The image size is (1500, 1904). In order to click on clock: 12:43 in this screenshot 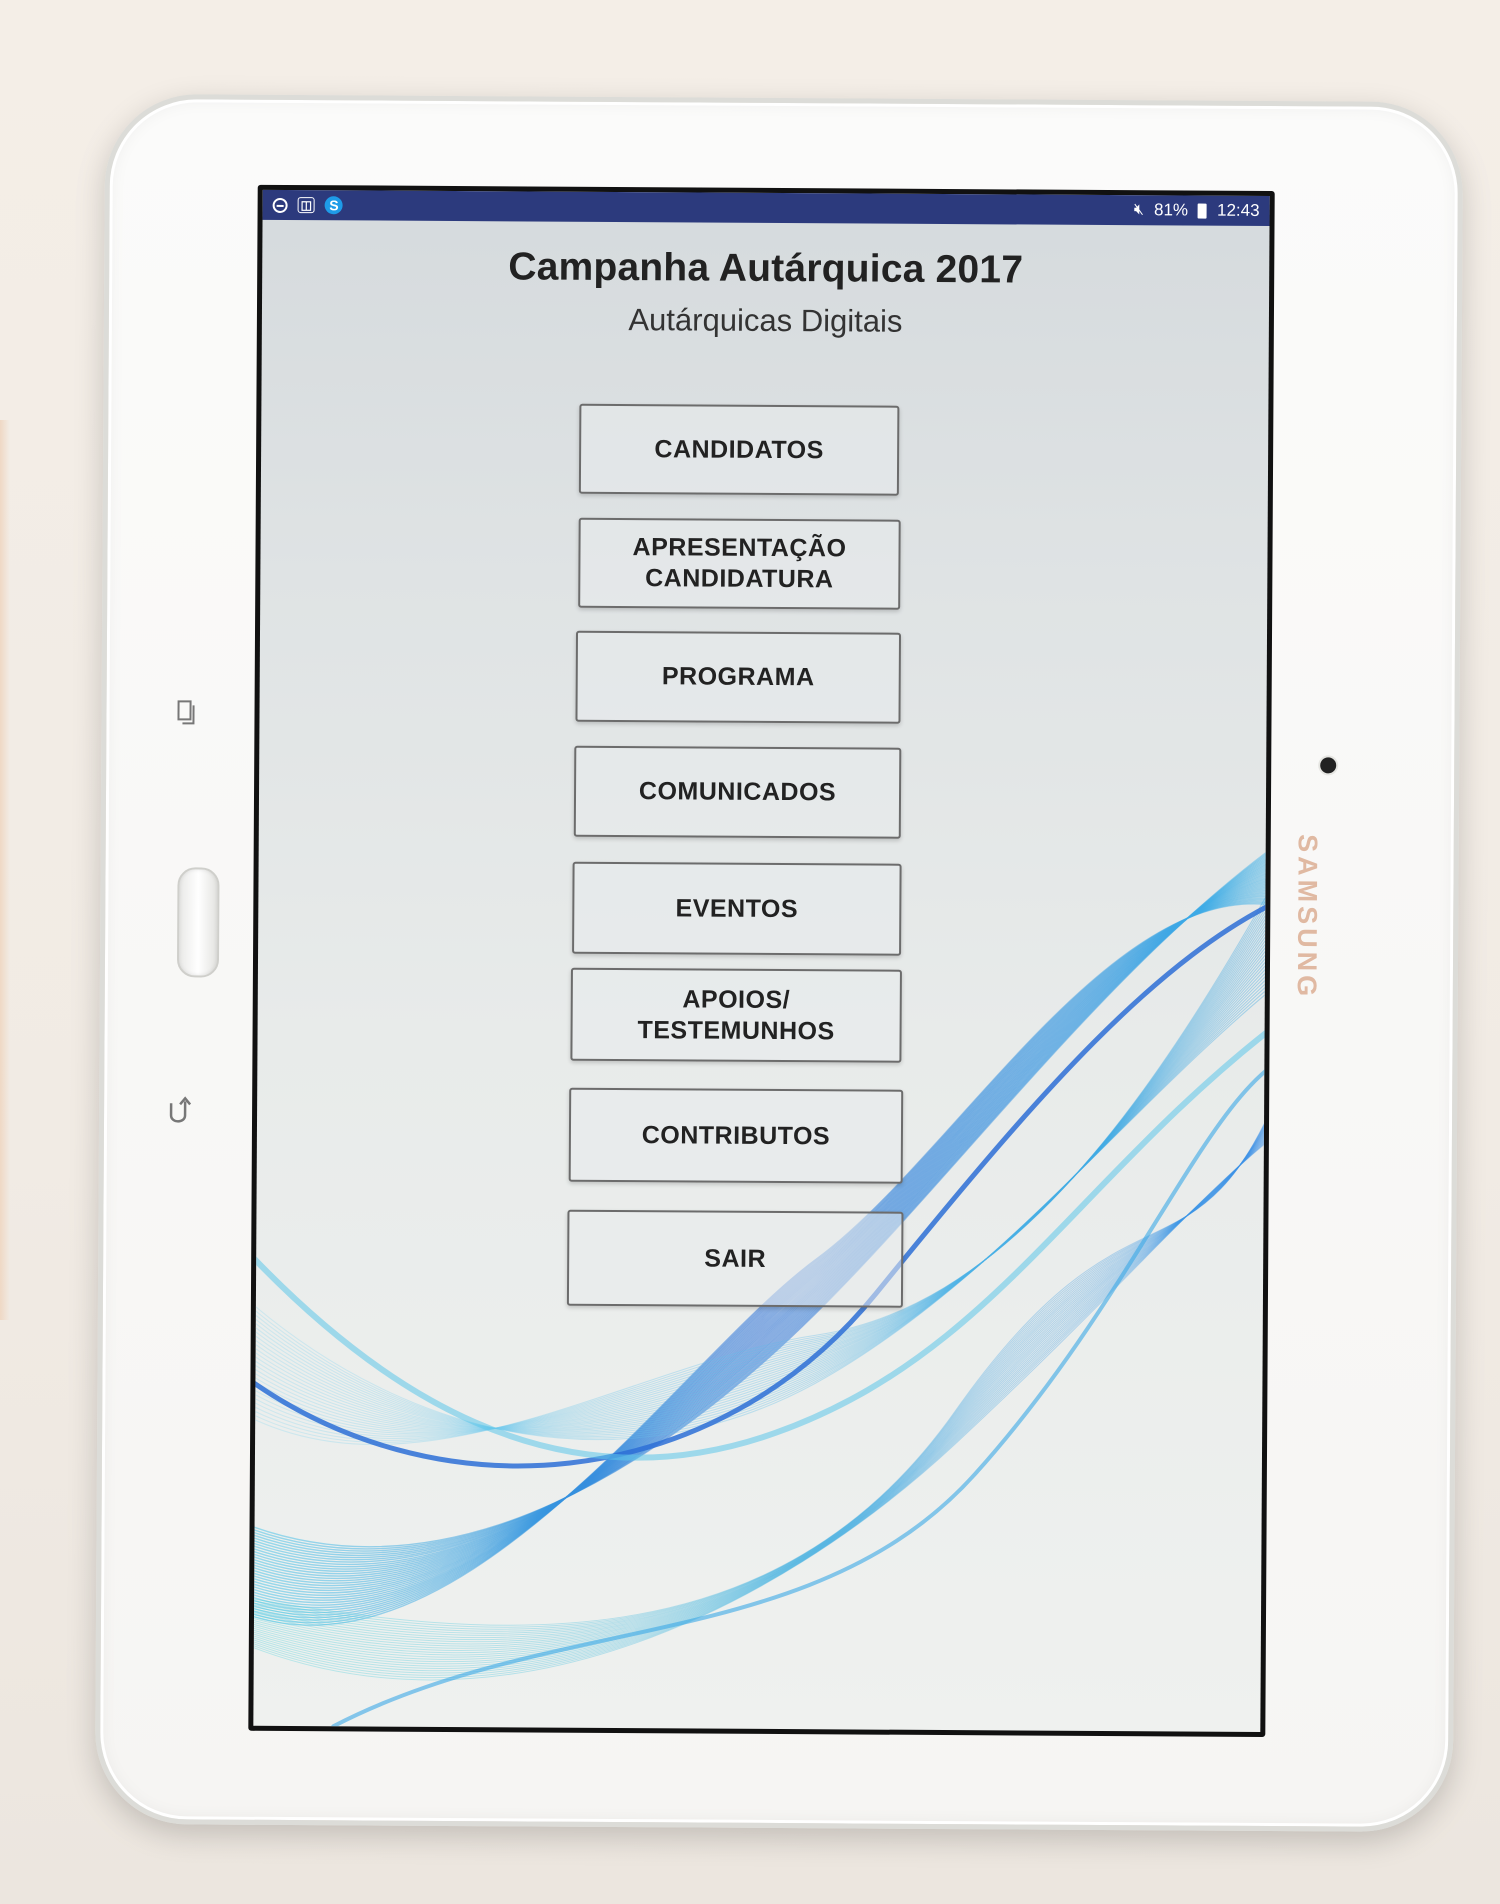, I will do `click(1238, 210)`.